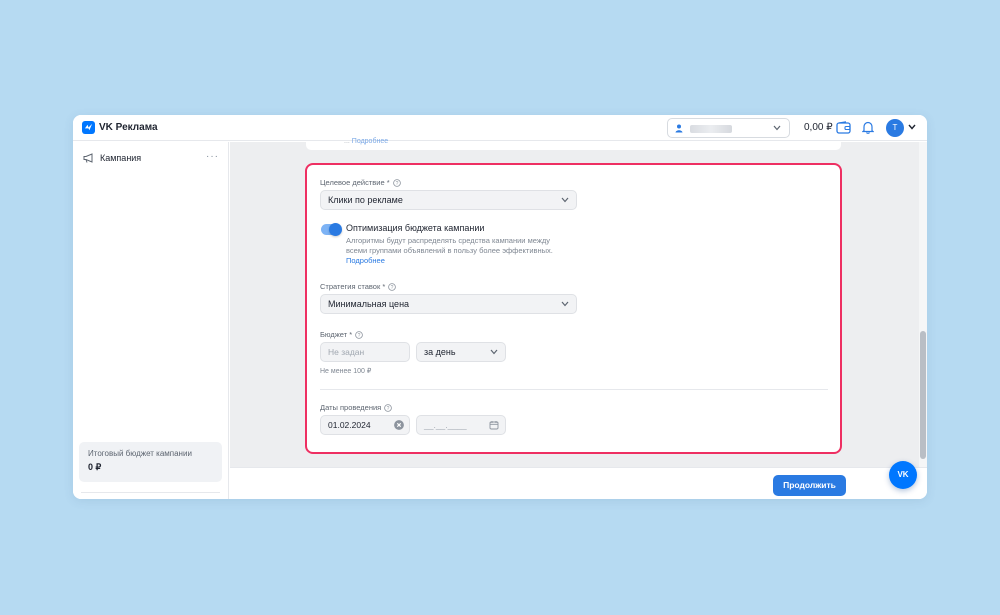  What do you see at coordinates (500, 128) in the screenshot?
I see `top-header: VK Реклама 0,00 ₽ Т` at bounding box center [500, 128].